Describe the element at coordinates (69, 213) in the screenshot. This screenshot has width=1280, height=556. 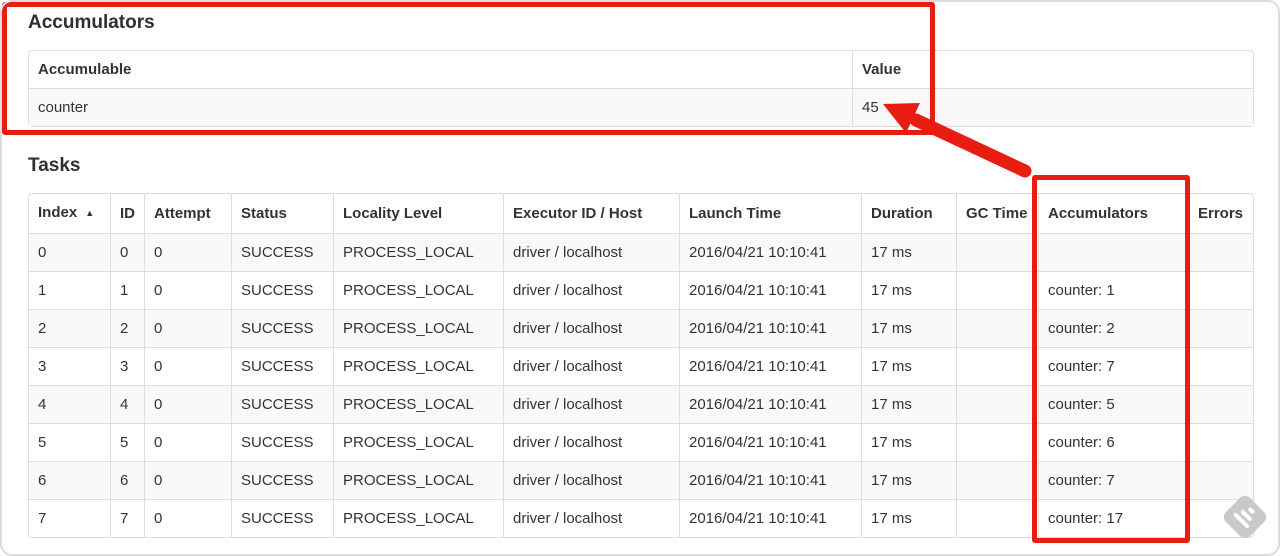
I see `index-column-header: Index ▲` at that location.